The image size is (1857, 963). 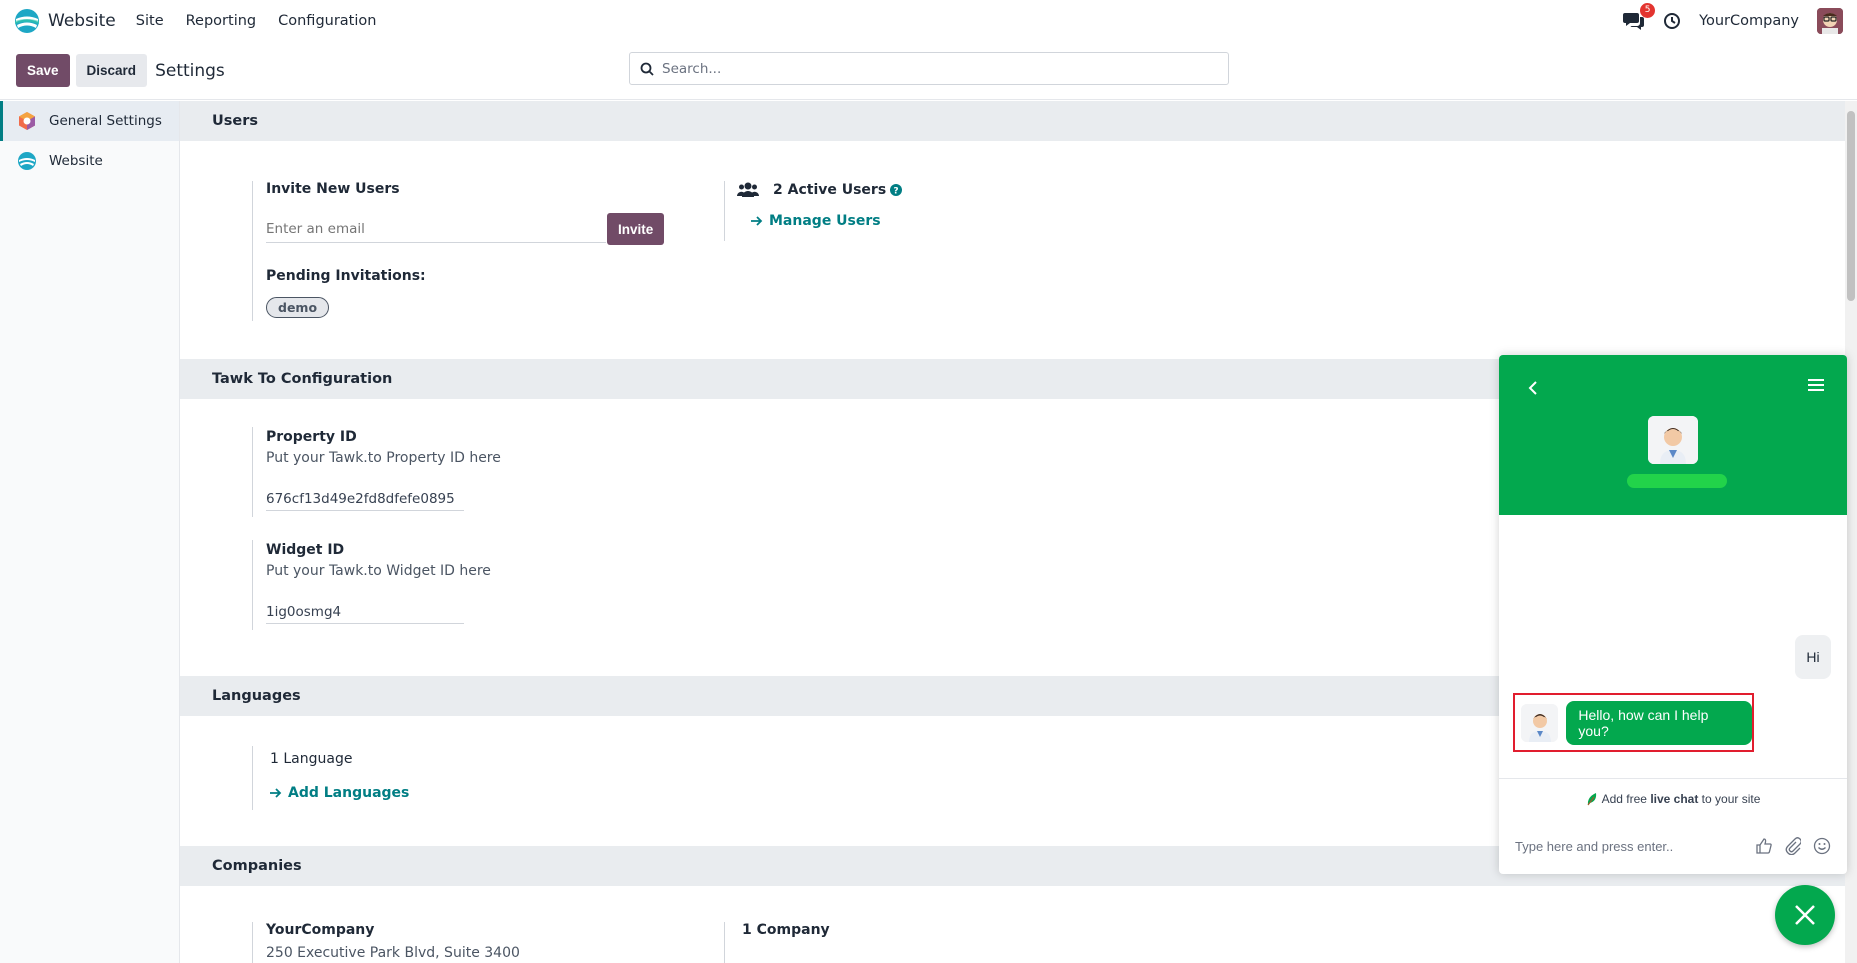 What do you see at coordinates (830, 190) in the screenshot?
I see `active-users-count: 2 Active Users` at bounding box center [830, 190].